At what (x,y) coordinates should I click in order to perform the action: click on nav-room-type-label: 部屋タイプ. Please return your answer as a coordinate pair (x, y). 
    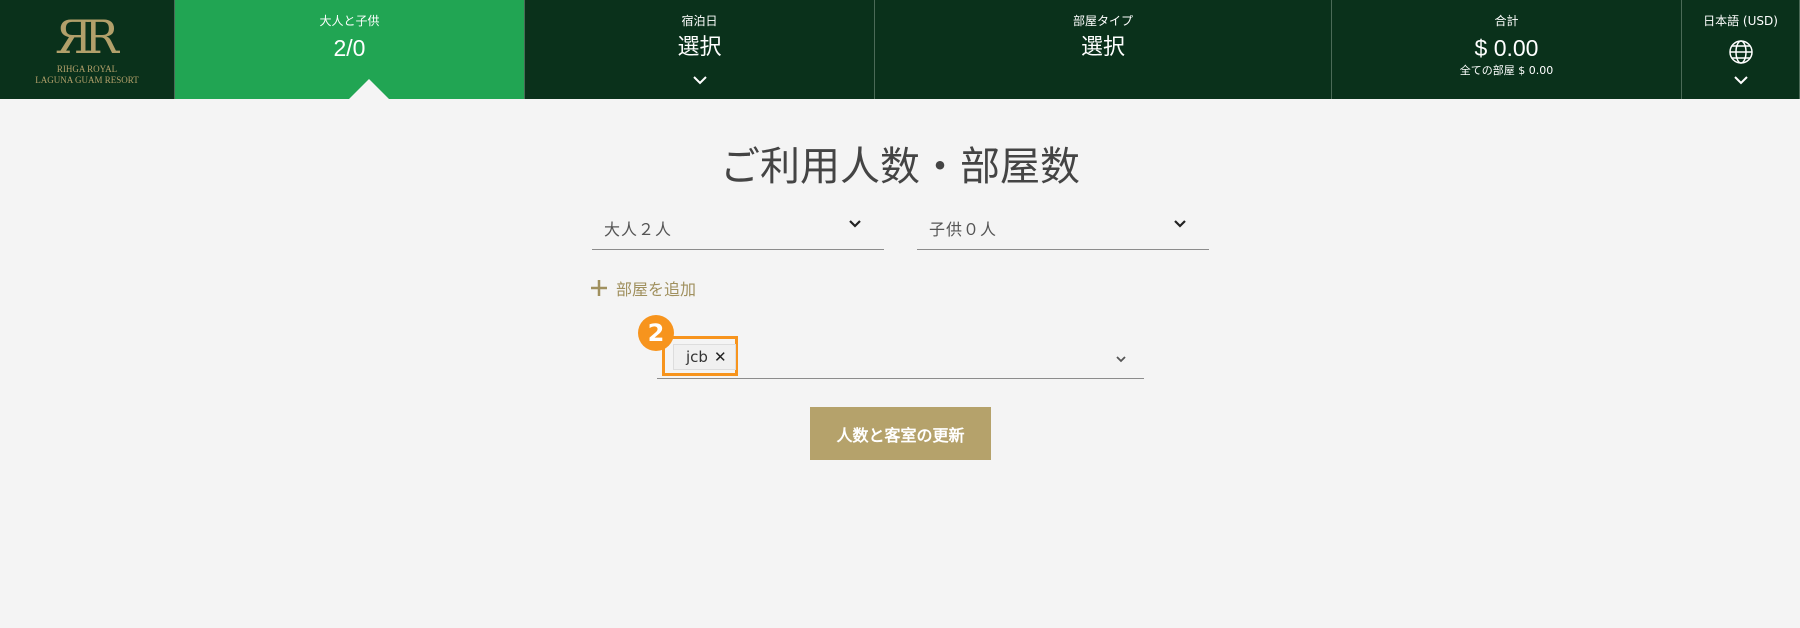
    Looking at the image, I should click on (1102, 21).